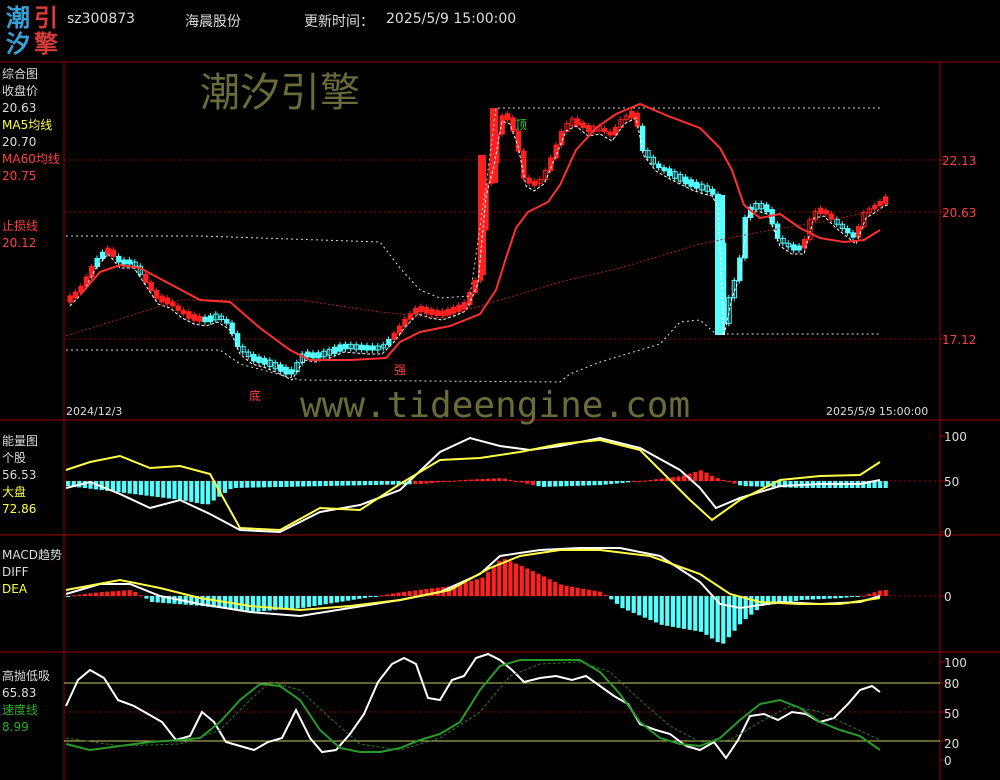 This screenshot has height=780, width=1000. Describe the element at coordinates (952, 714) in the screenshot. I see `gaopao-tick-50: 50` at that location.